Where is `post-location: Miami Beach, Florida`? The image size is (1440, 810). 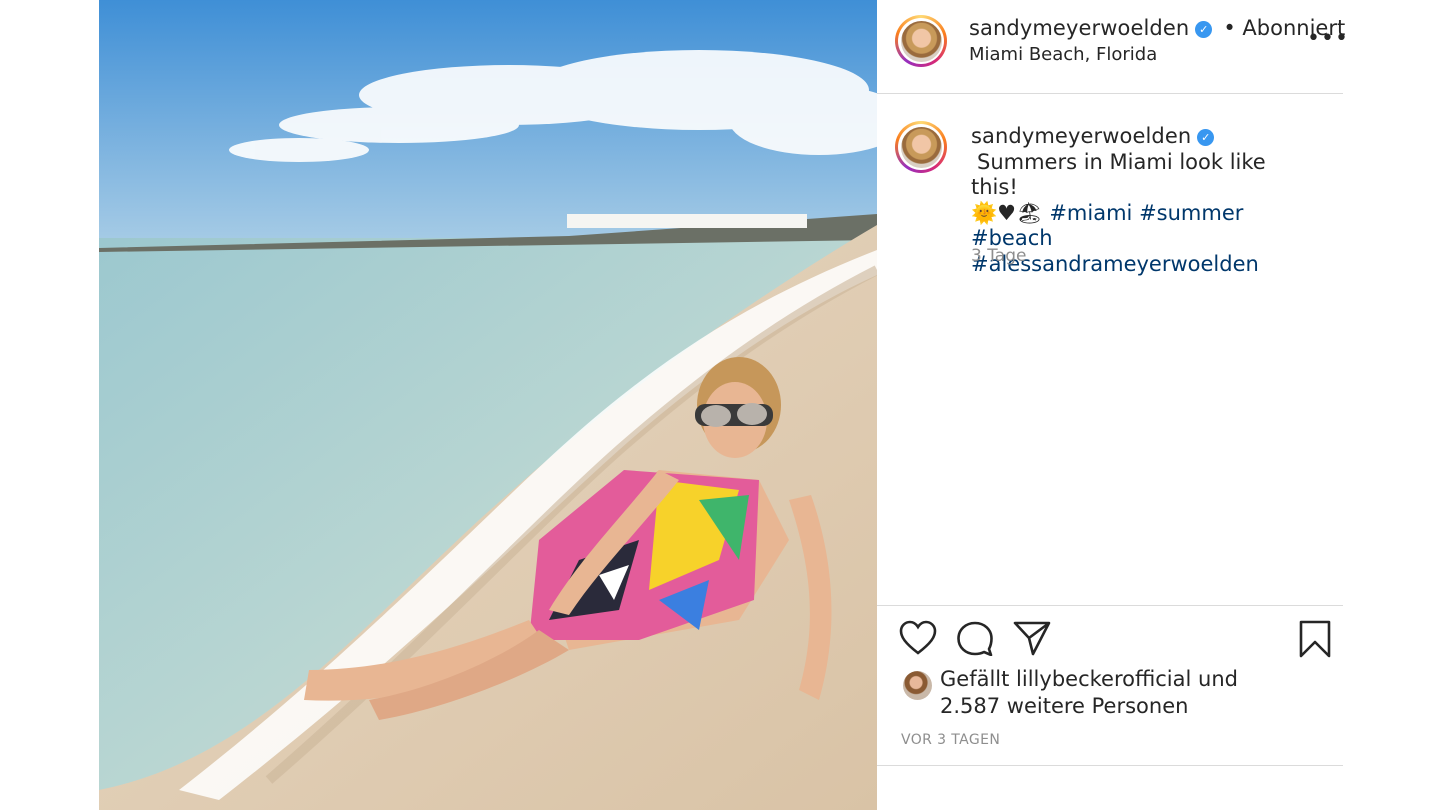
post-location: Miami Beach, Florida is located at coordinates (1063, 54).